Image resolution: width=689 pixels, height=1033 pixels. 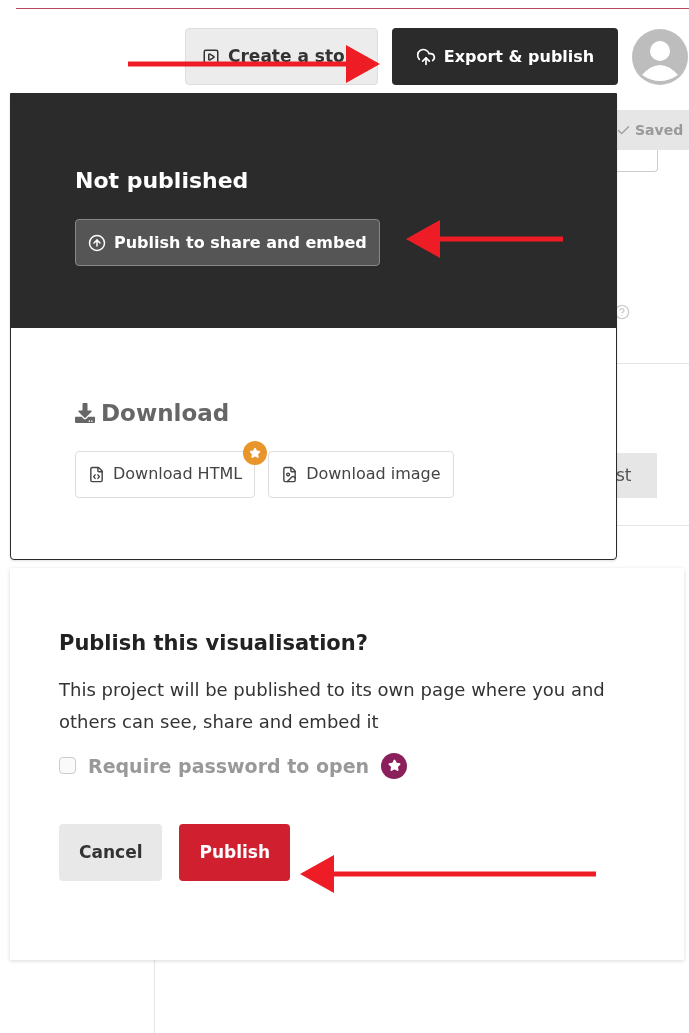 What do you see at coordinates (96, 474) in the screenshot?
I see `code-file-icon` at bounding box center [96, 474].